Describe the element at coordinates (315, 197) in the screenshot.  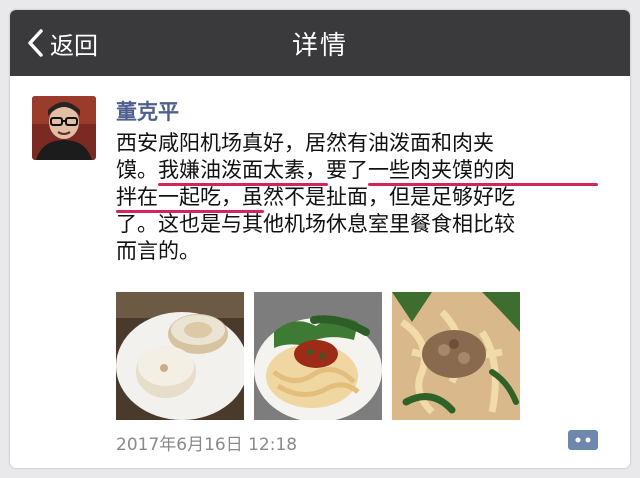
I see `post-line: 拌在一起吃，虽然不是扯面，但是足够好吃` at that location.